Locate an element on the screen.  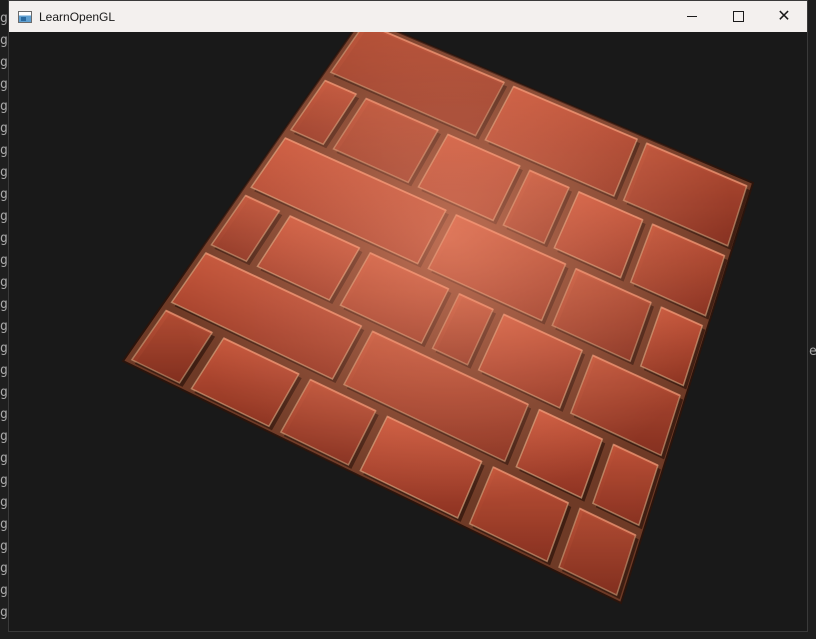
close-button: ✕ is located at coordinates (784, 16).